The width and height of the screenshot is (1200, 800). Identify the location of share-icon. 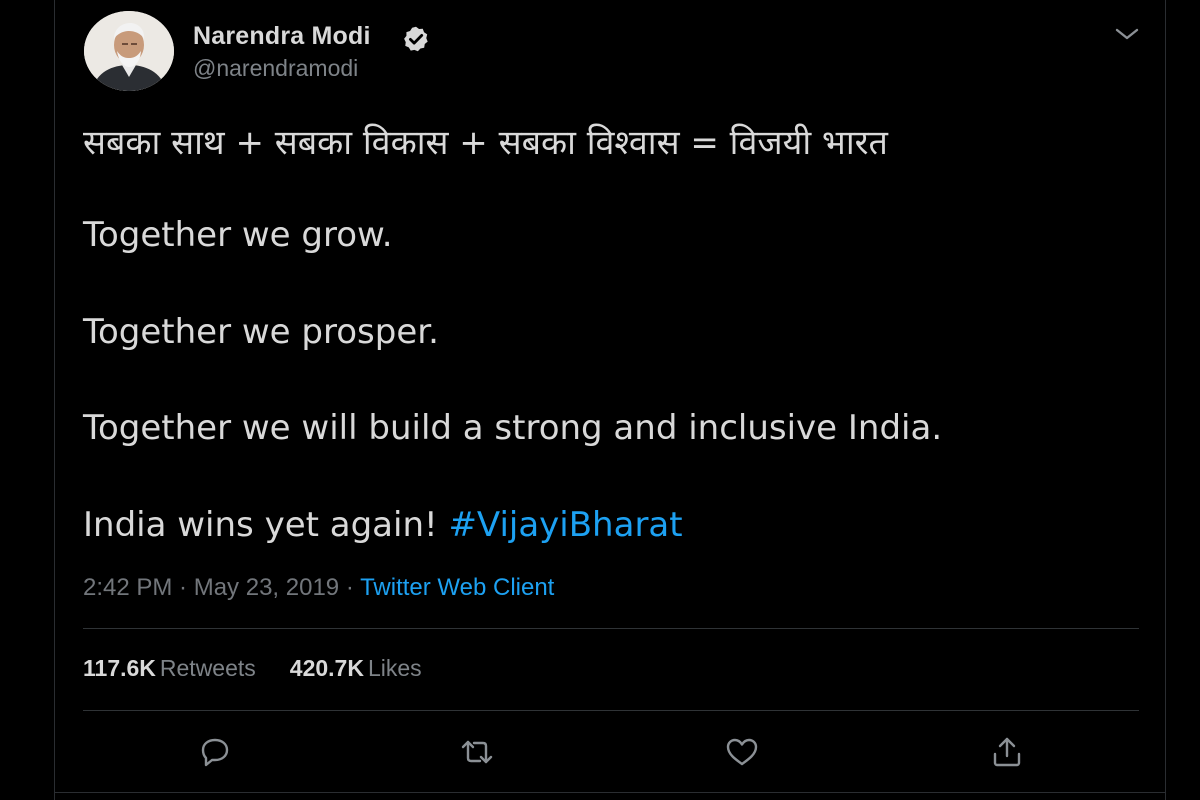
(1007, 752).